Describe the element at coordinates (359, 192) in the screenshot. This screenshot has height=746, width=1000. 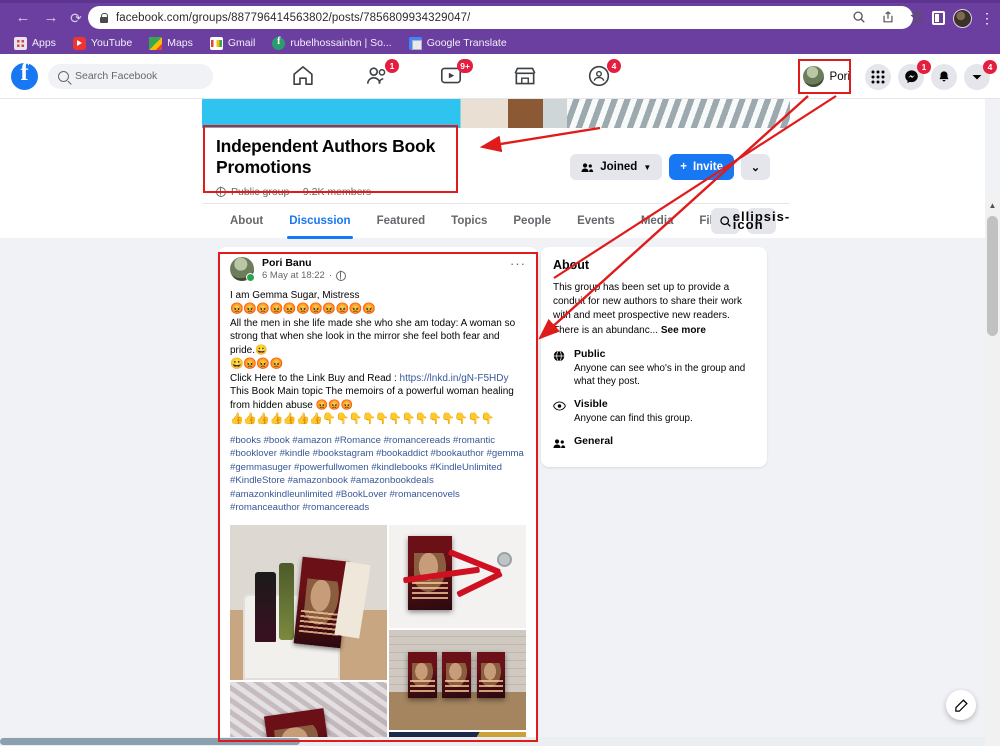
I see `group-subtitle: Public group · 9.2K members` at that location.